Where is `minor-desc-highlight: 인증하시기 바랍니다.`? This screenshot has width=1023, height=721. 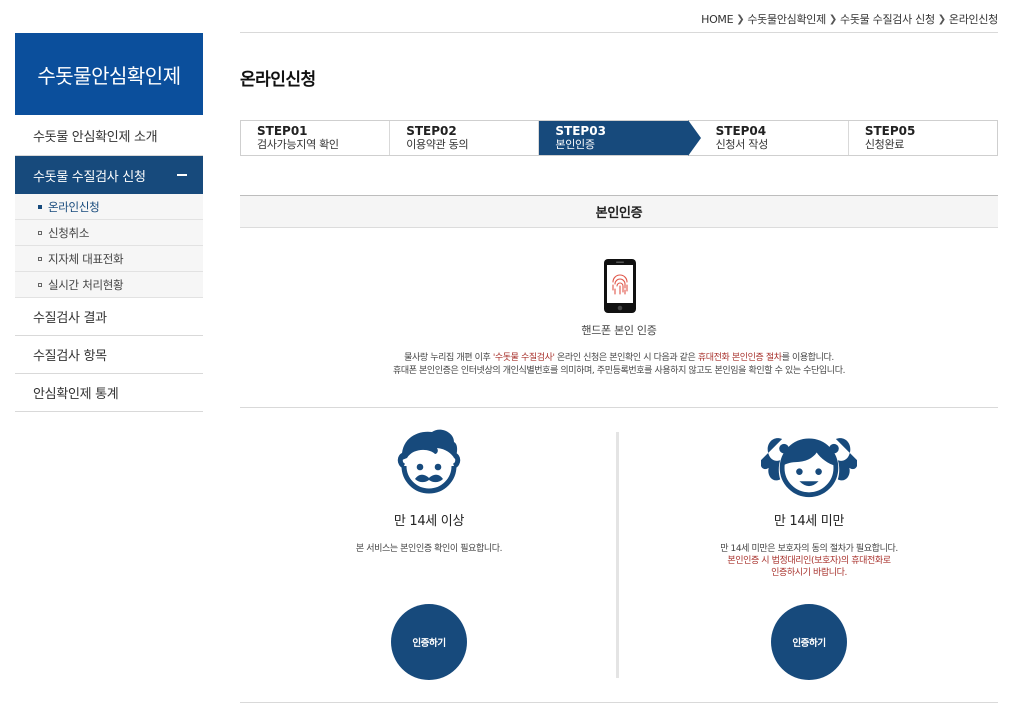 minor-desc-highlight: 인증하시기 바랍니다. is located at coordinates (809, 573).